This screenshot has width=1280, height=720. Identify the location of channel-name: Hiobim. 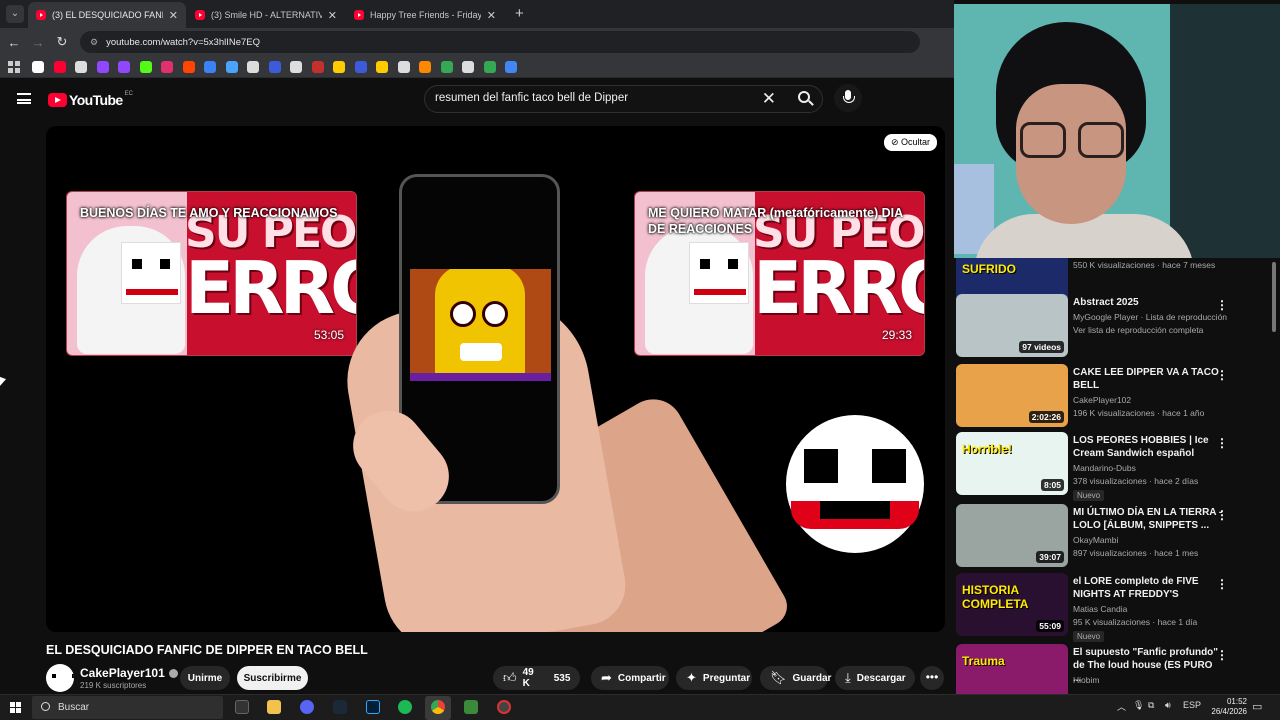
(1086, 680).